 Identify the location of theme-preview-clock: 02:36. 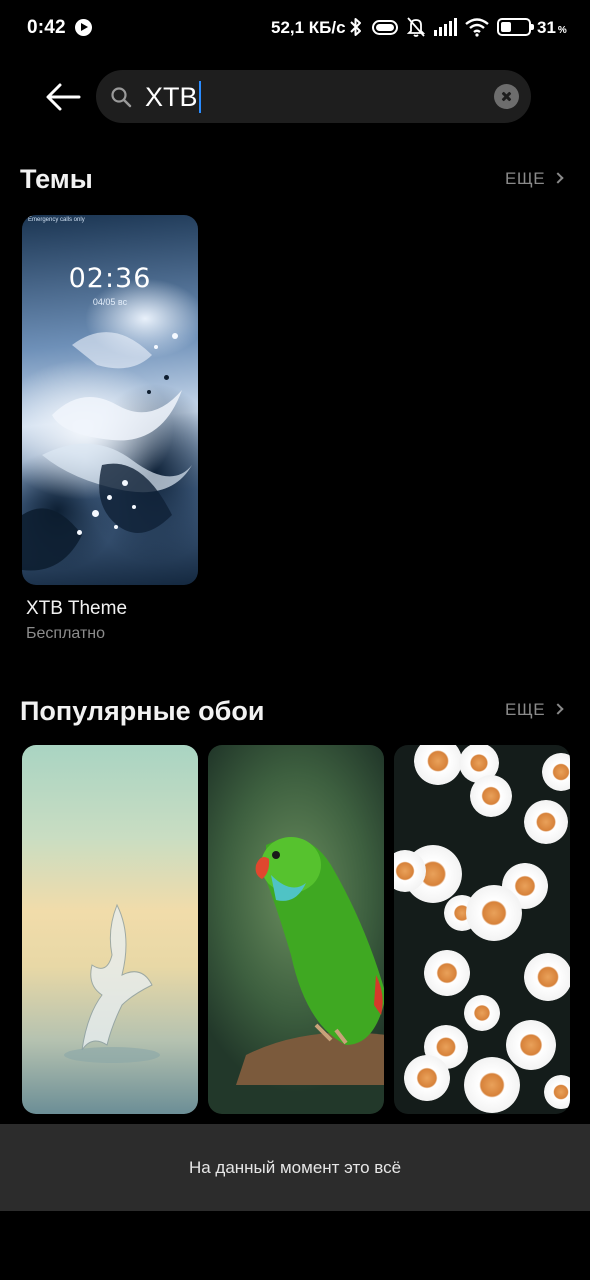
(110, 278).